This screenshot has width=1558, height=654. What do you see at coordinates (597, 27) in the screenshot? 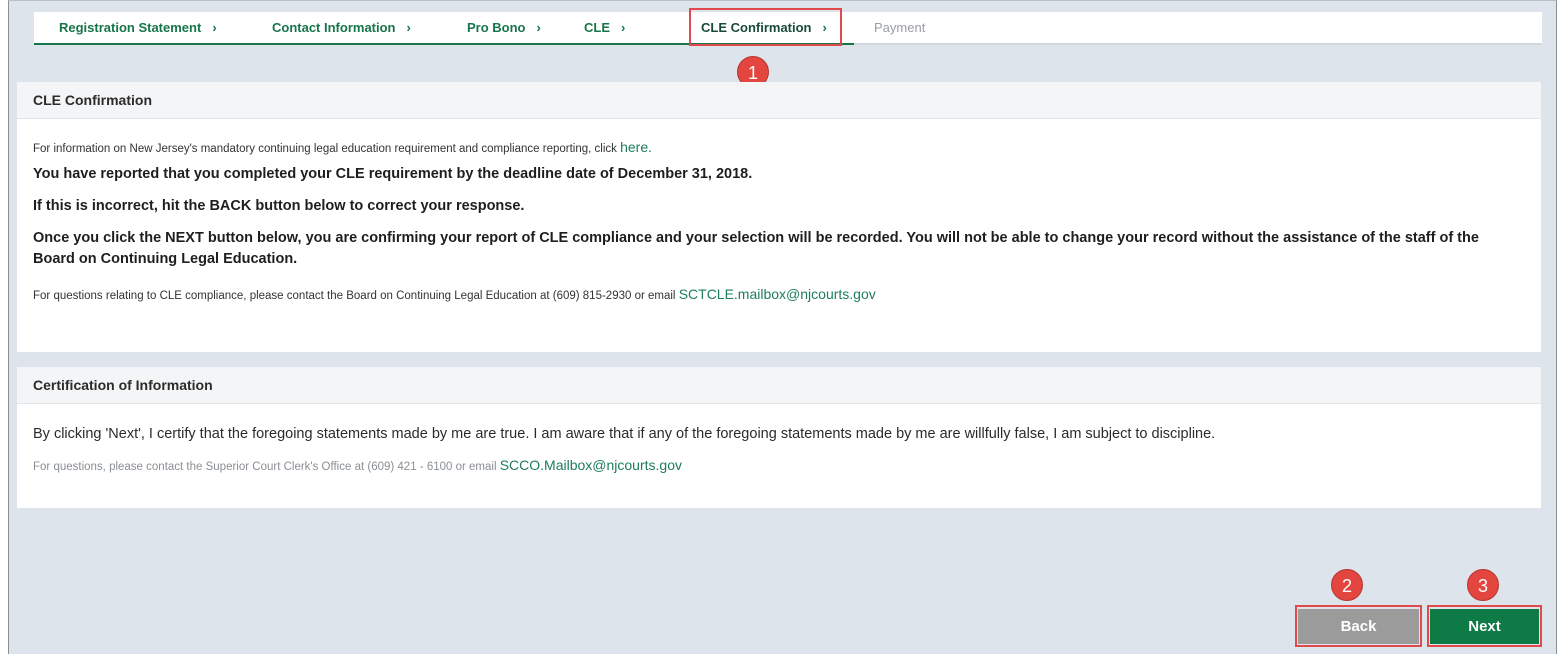
I see `step-label: CLE` at bounding box center [597, 27].